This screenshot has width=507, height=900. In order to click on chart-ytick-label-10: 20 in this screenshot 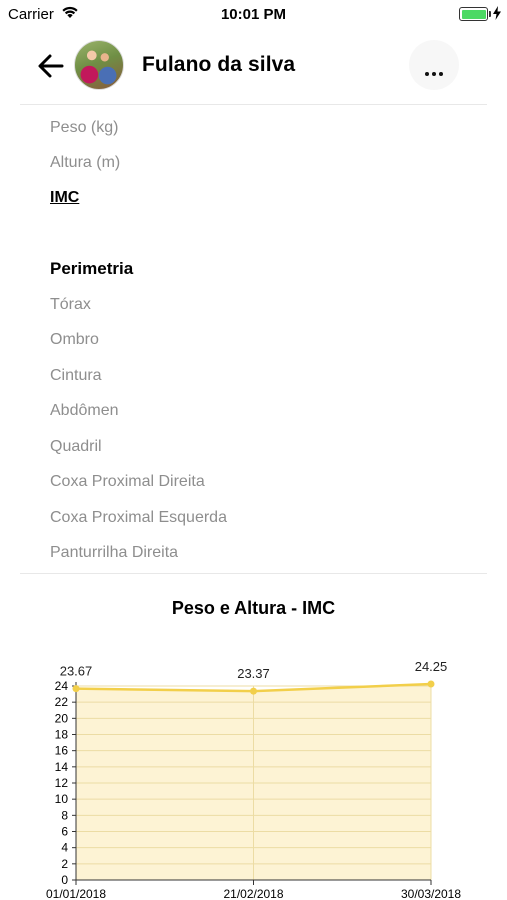, I will do `click(62, 718)`.